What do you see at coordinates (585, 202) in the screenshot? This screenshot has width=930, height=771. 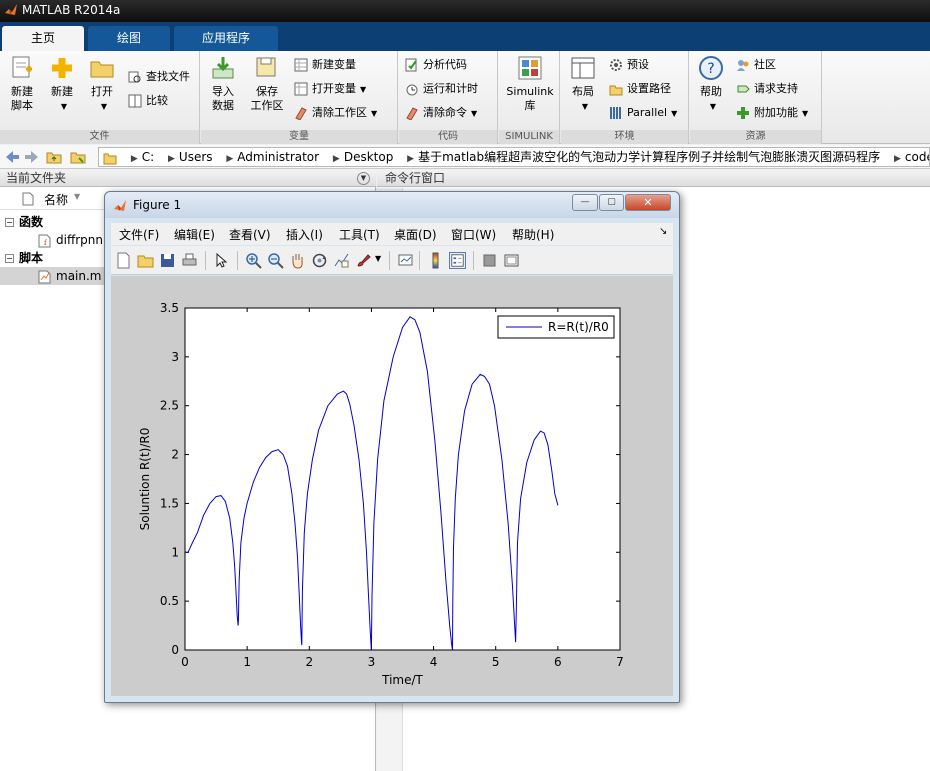 I see `minimize-button: —` at bounding box center [585, 202].